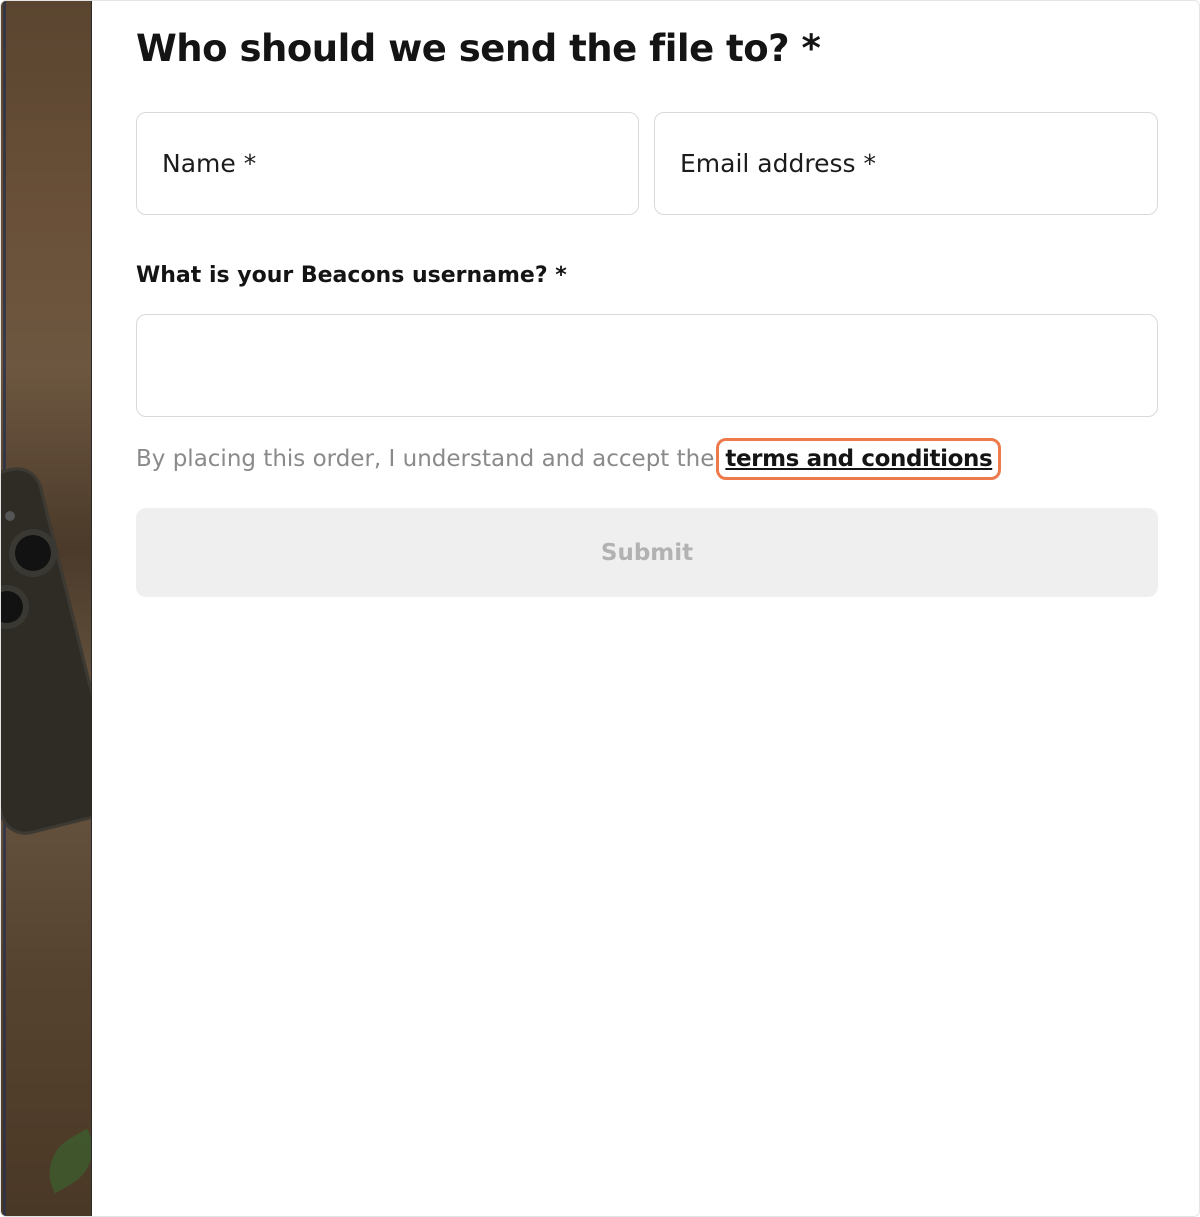 The width and height of the screenshot is (1200, 1217). Describe the element at coordinates (46, 651) in the screenshot. I see `phone-image` at that location.